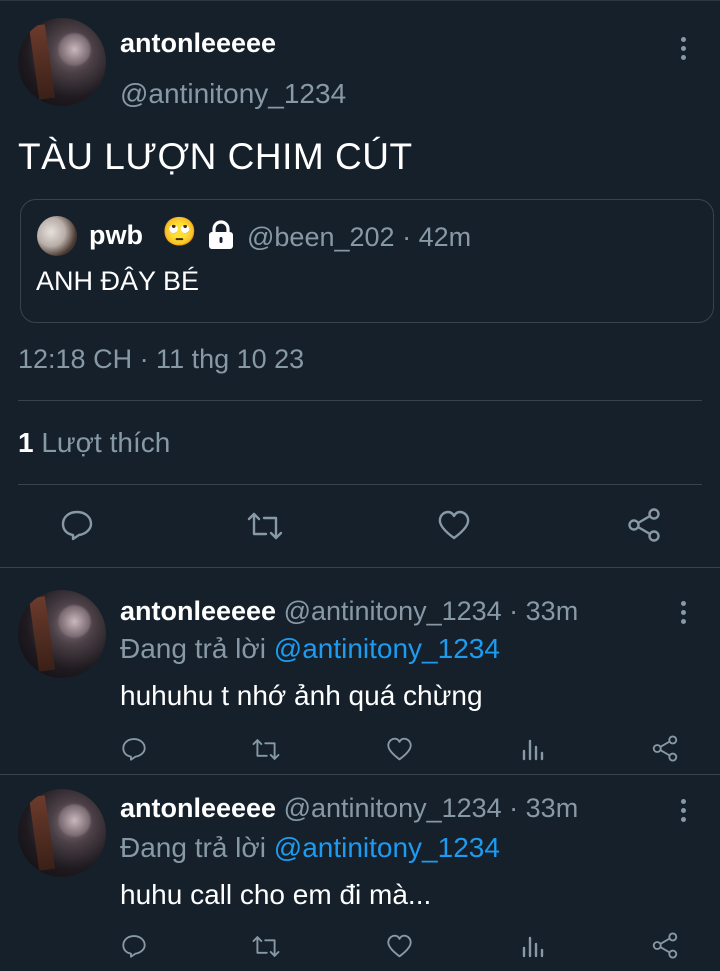 This screenshot has width=720, height=971. Describe the element at coordinates (215, 156) in the screenshot. I see `tweet-text: TÀU LƯỢN CHIM CÚT` at that location.